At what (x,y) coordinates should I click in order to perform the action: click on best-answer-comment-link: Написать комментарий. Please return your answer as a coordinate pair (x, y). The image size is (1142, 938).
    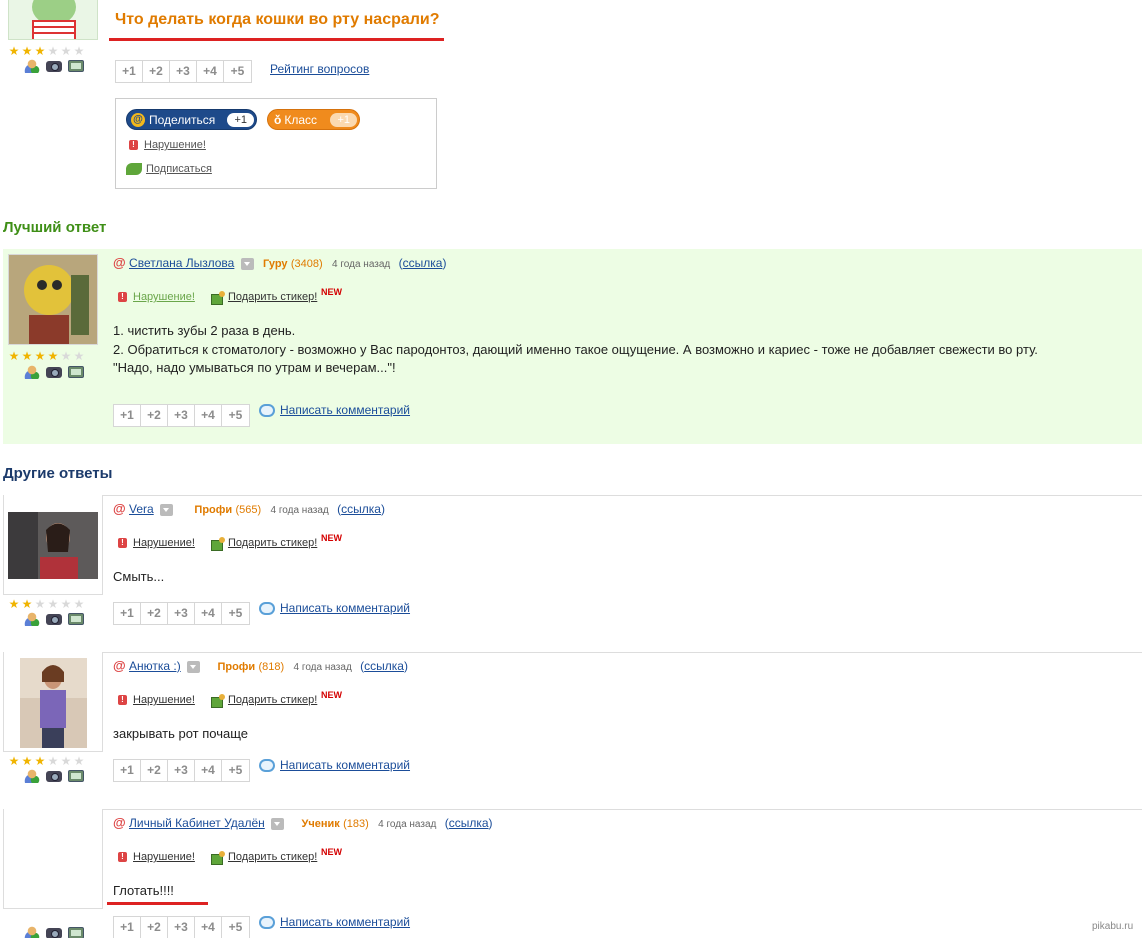
    Looking at the image, I should click on (345, 410).